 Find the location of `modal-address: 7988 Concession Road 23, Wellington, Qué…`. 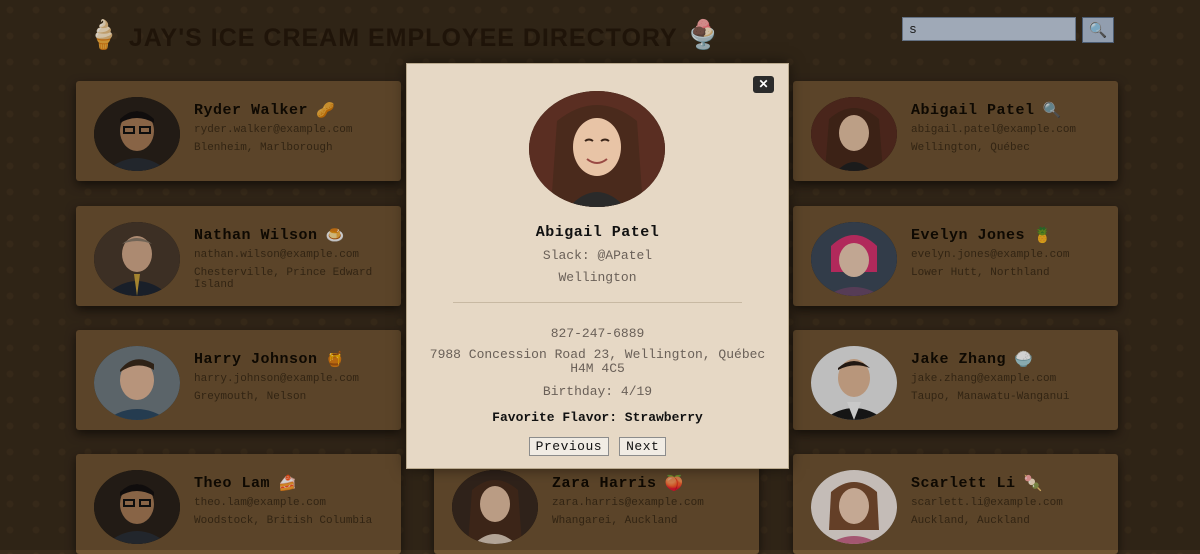

modal-address: 7988 Concession Road 23, Wellington, Qué… is located at coordinates (597, 361).